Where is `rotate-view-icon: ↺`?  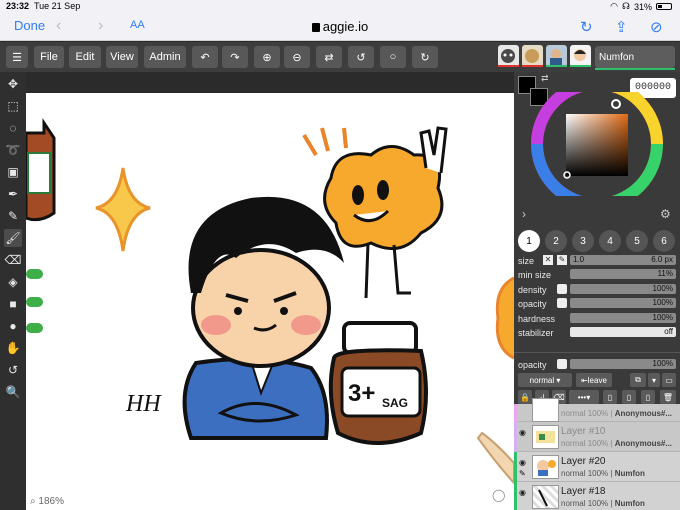
rotate-view-icon: ↺ is located at coordinates (13, 370).